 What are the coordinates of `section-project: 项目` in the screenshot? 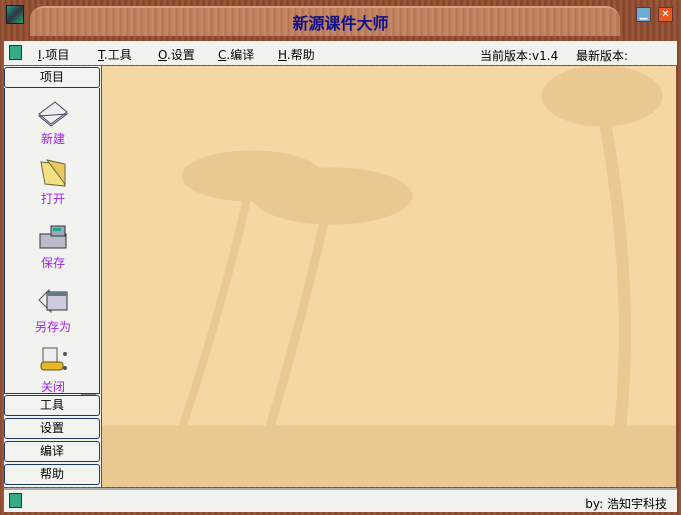 It's located at (52, 77).